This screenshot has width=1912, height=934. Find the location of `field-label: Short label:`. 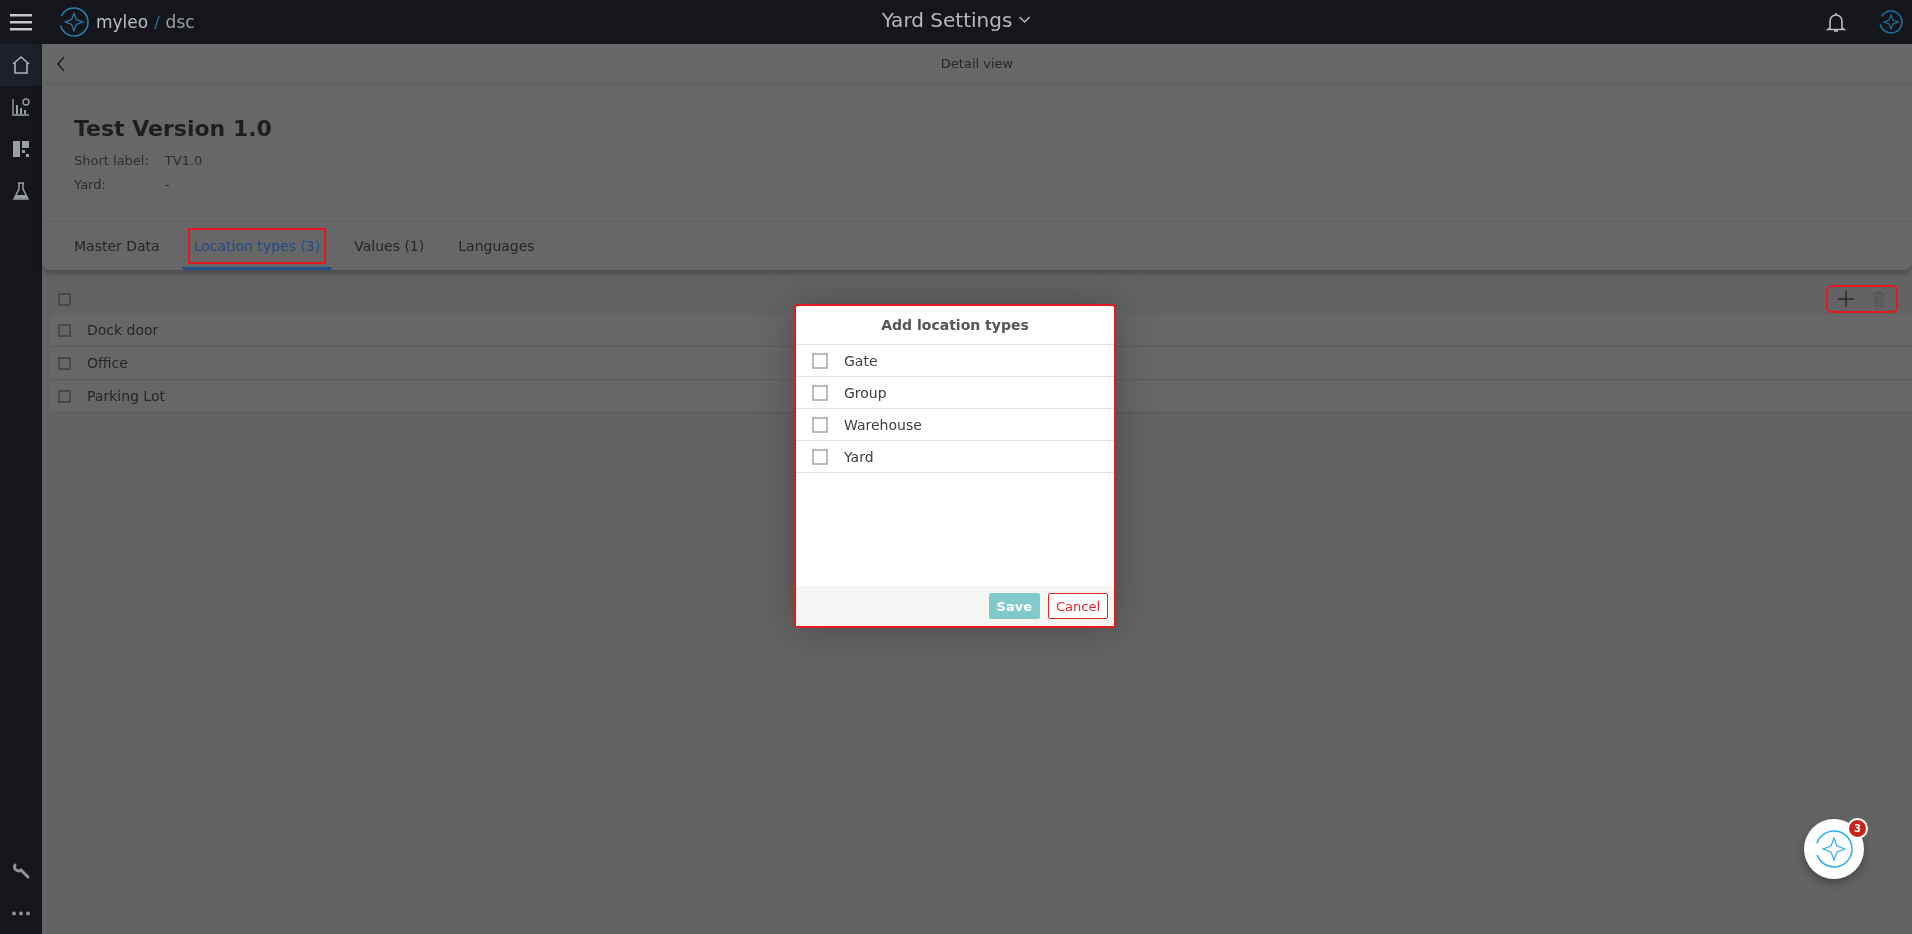

field-label: Short label: is located at coordinates (111, 161).